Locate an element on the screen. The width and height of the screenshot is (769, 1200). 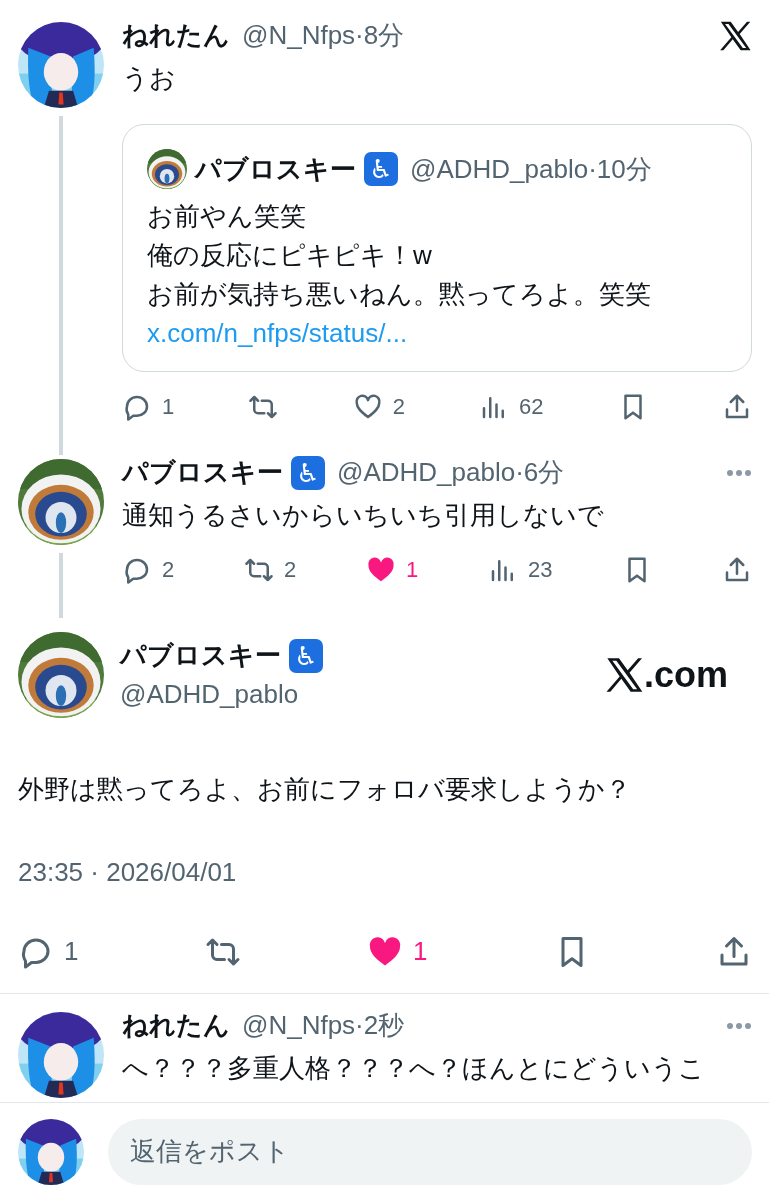
user-handle: @ADHD_pablo·10分 is located at coordinates (531, 169).